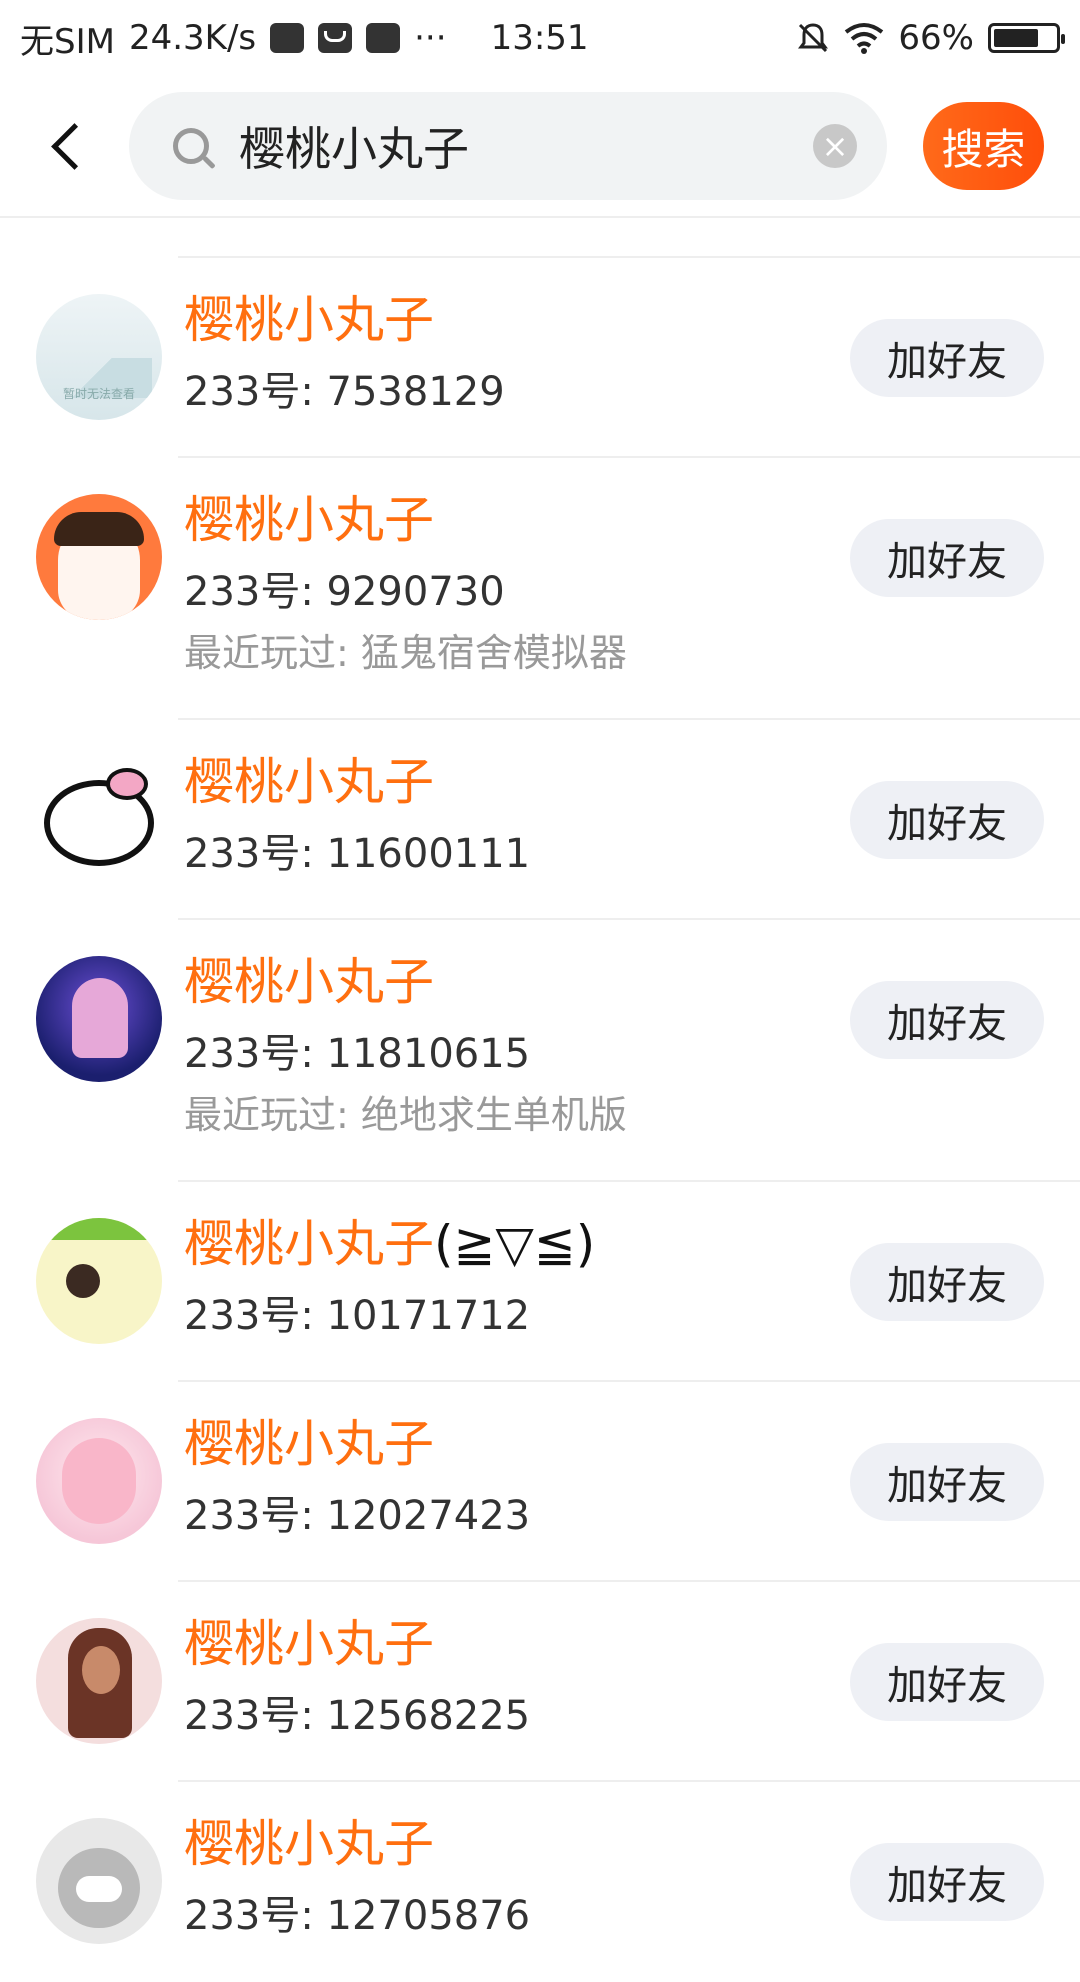 This screenshot has width=1080, height=1982. I want to click on status-right: 66%, so click(930, 38).